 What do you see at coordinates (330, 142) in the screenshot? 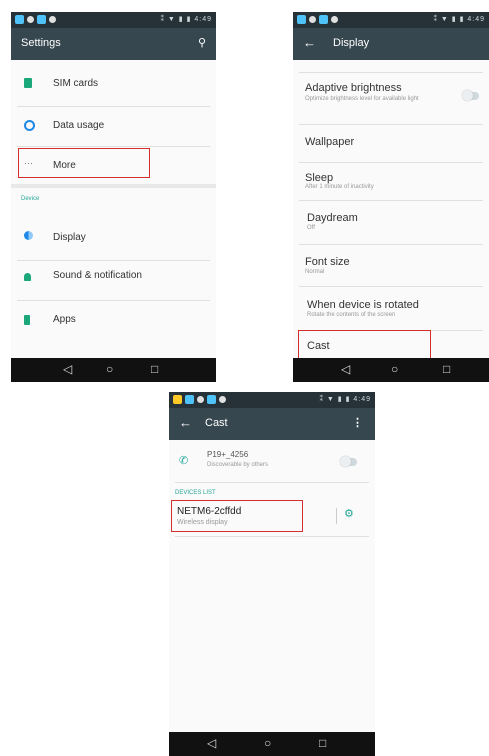
I see `display-item-label: Wallpaper` at bounding box center [330, 142].